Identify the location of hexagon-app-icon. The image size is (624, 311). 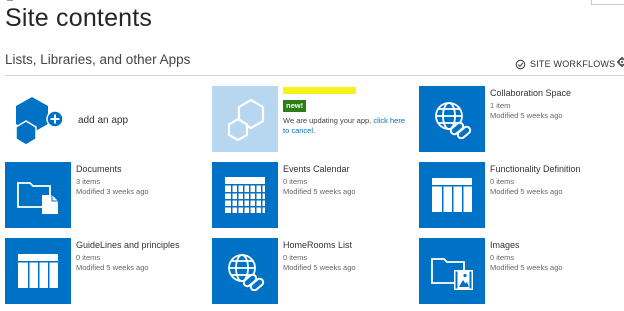
(246, 119).